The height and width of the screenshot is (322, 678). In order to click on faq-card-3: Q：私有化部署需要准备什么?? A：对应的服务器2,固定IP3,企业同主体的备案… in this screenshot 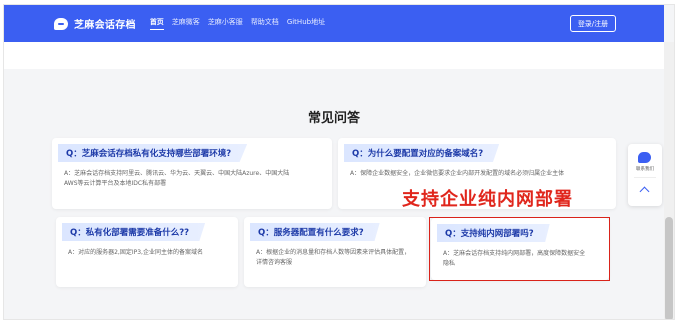, I will do `click(147, 252)`.